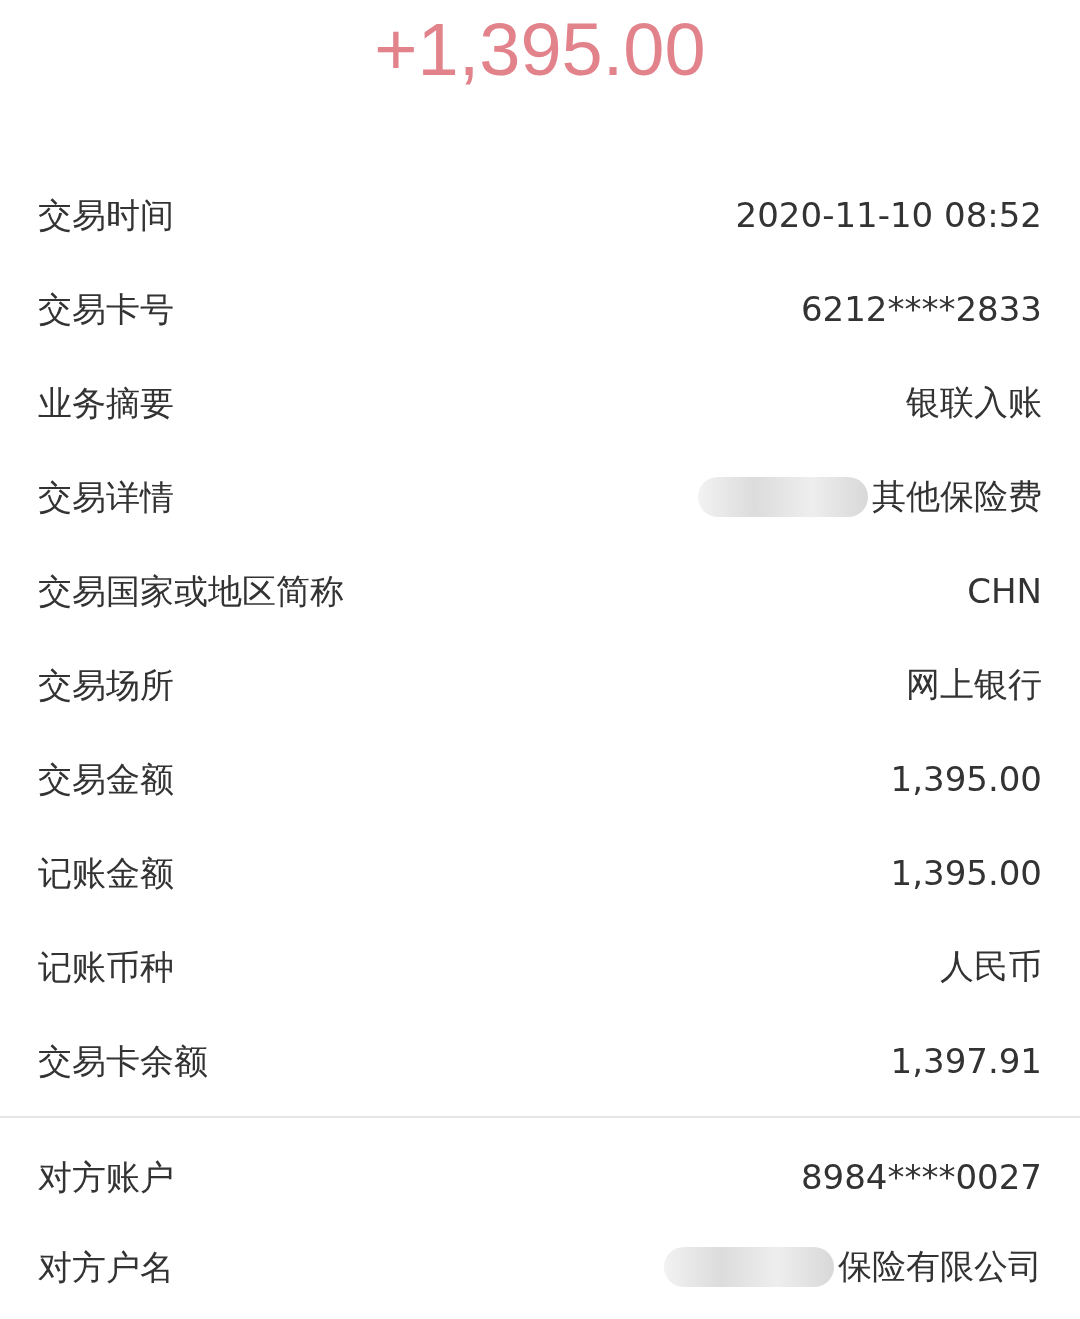  Describe the element at coordinates (106, 685) in the screenshot. I see `field-label: 交易场所` at that location.